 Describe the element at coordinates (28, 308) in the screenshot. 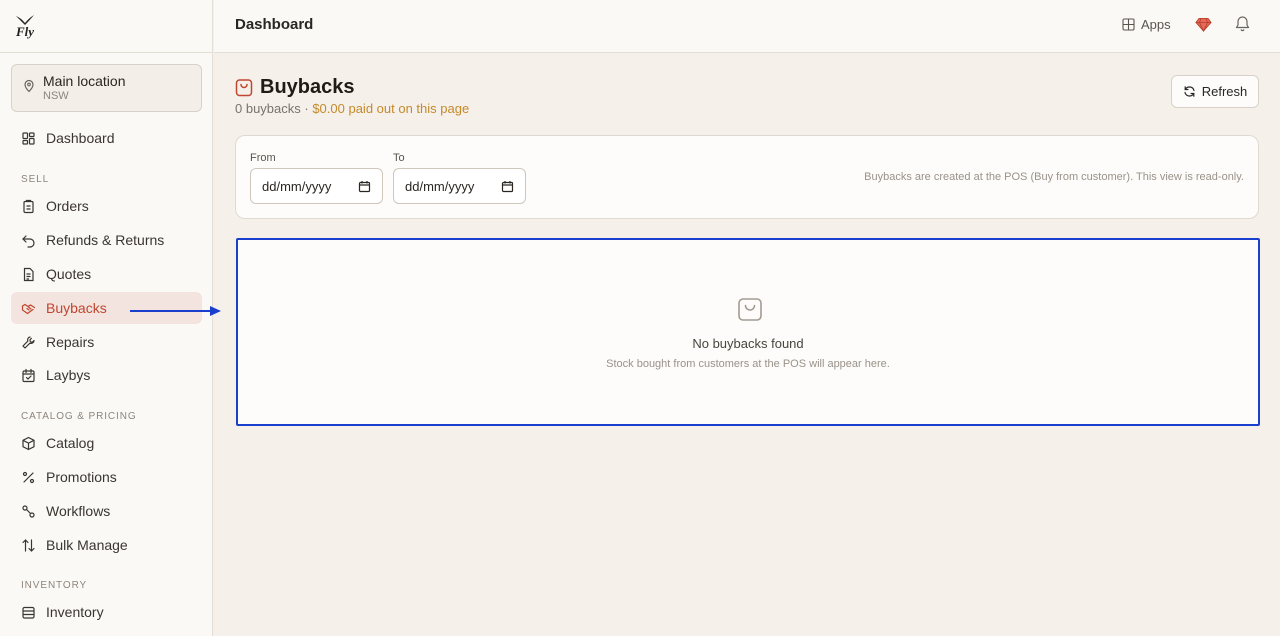

I see `handshake-icon` at that location.